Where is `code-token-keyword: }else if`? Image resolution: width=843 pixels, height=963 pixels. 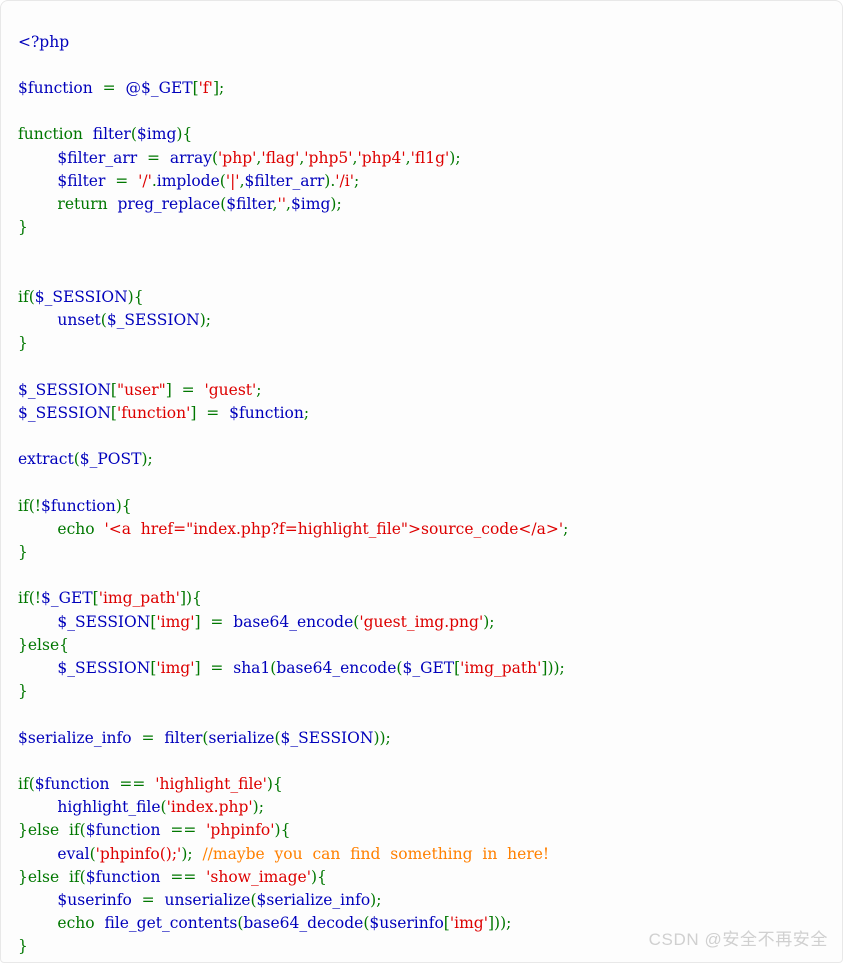 code-token-keyword: }else if is located at coordinates (49, 830).